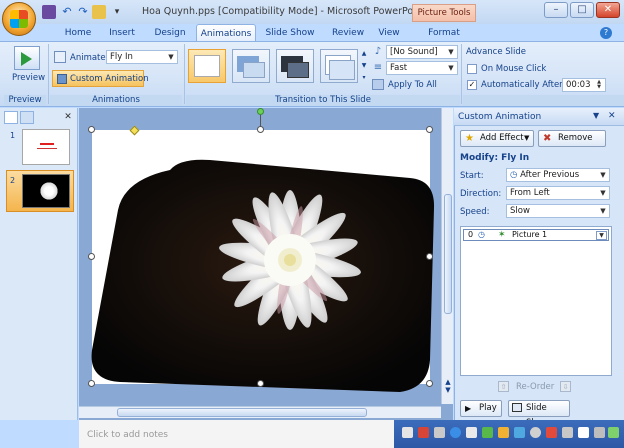 This screenshot has height=448, width=624. What do you see at coordinates (481, 408) in the screenshot?
I see `play-button: ▶ Play` at bounding box center [481, 408].